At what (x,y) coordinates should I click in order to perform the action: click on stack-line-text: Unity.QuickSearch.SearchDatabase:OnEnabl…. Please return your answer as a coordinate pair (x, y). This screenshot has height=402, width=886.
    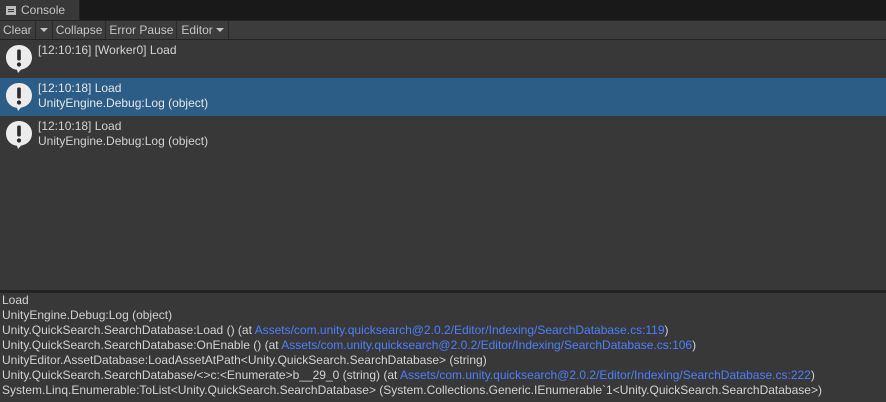
    Looking at the image, I should click on (142, 345).